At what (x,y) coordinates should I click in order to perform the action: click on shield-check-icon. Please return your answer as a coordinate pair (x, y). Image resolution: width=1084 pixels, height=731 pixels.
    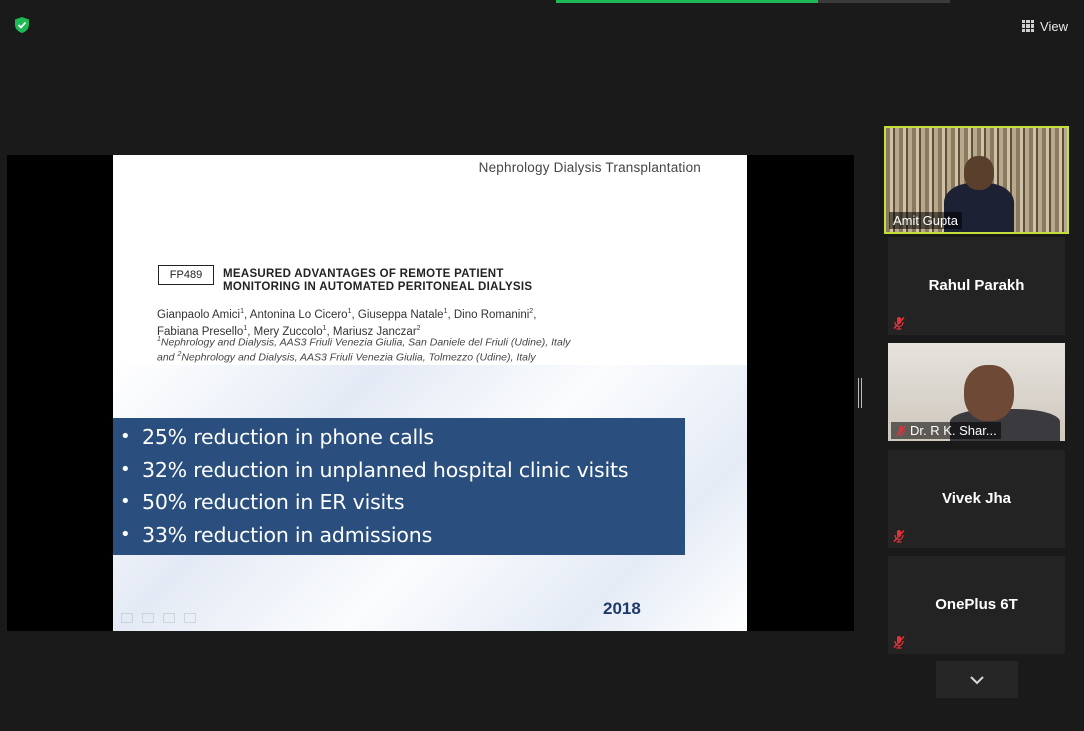
    Looking at the image, I should click on (22, 25).